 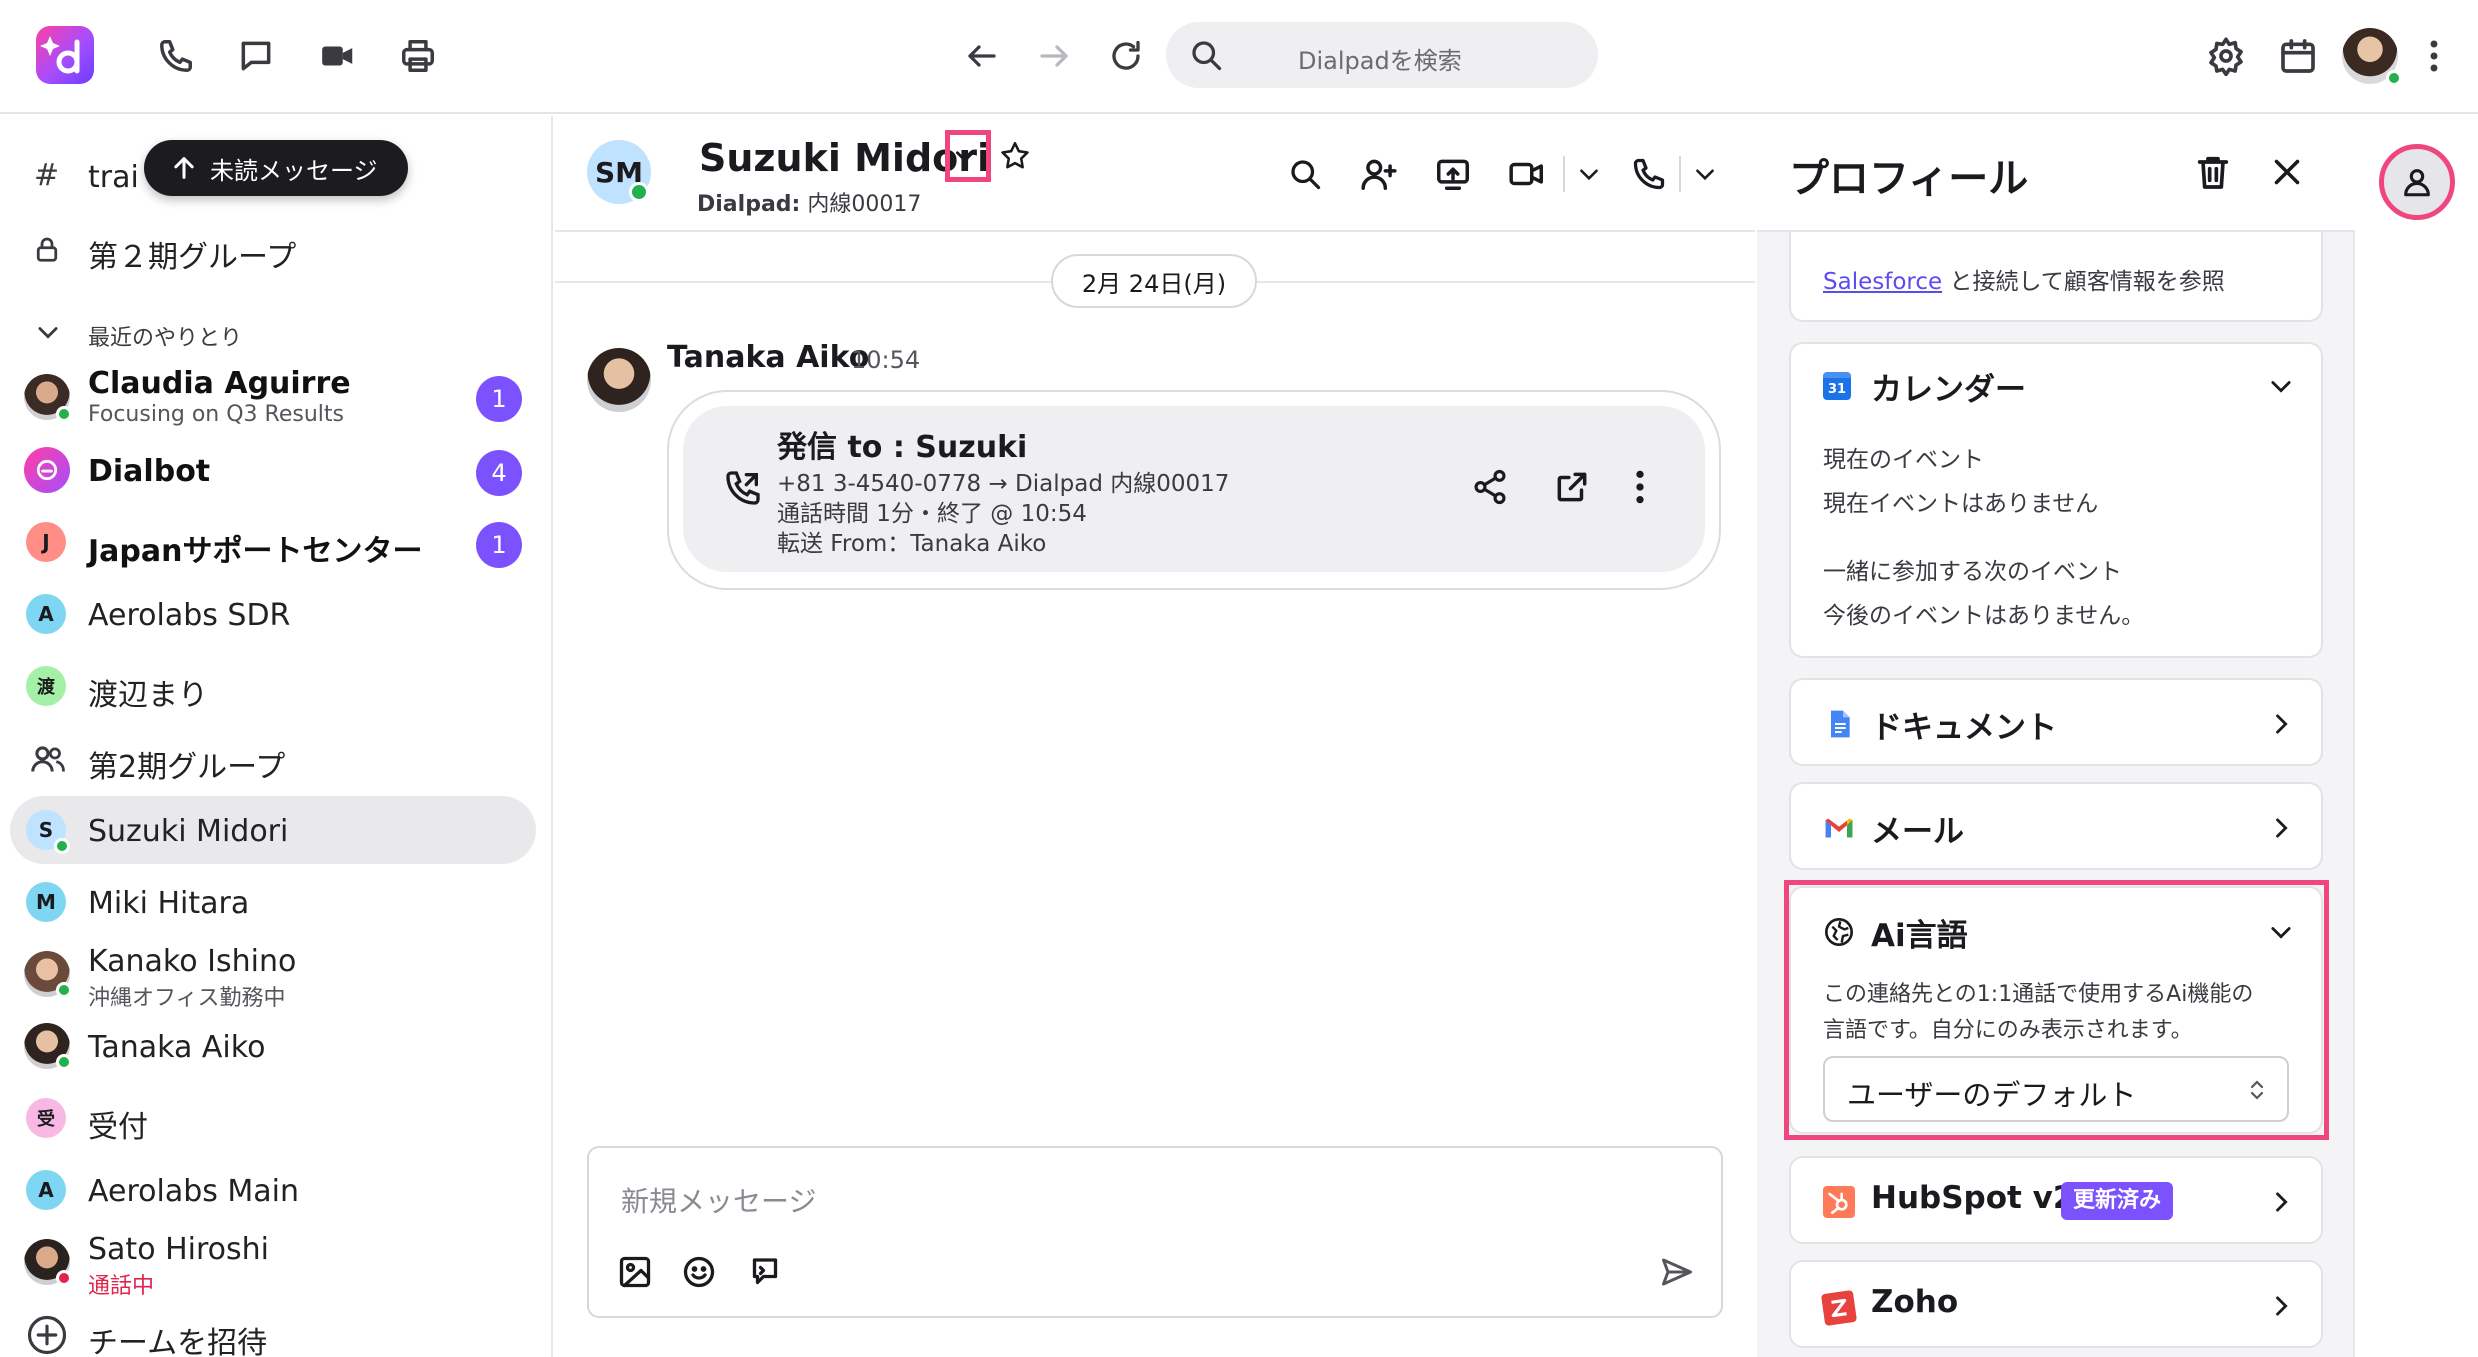 I want to click on search-conversation-button, so click(x=1305, y=174).